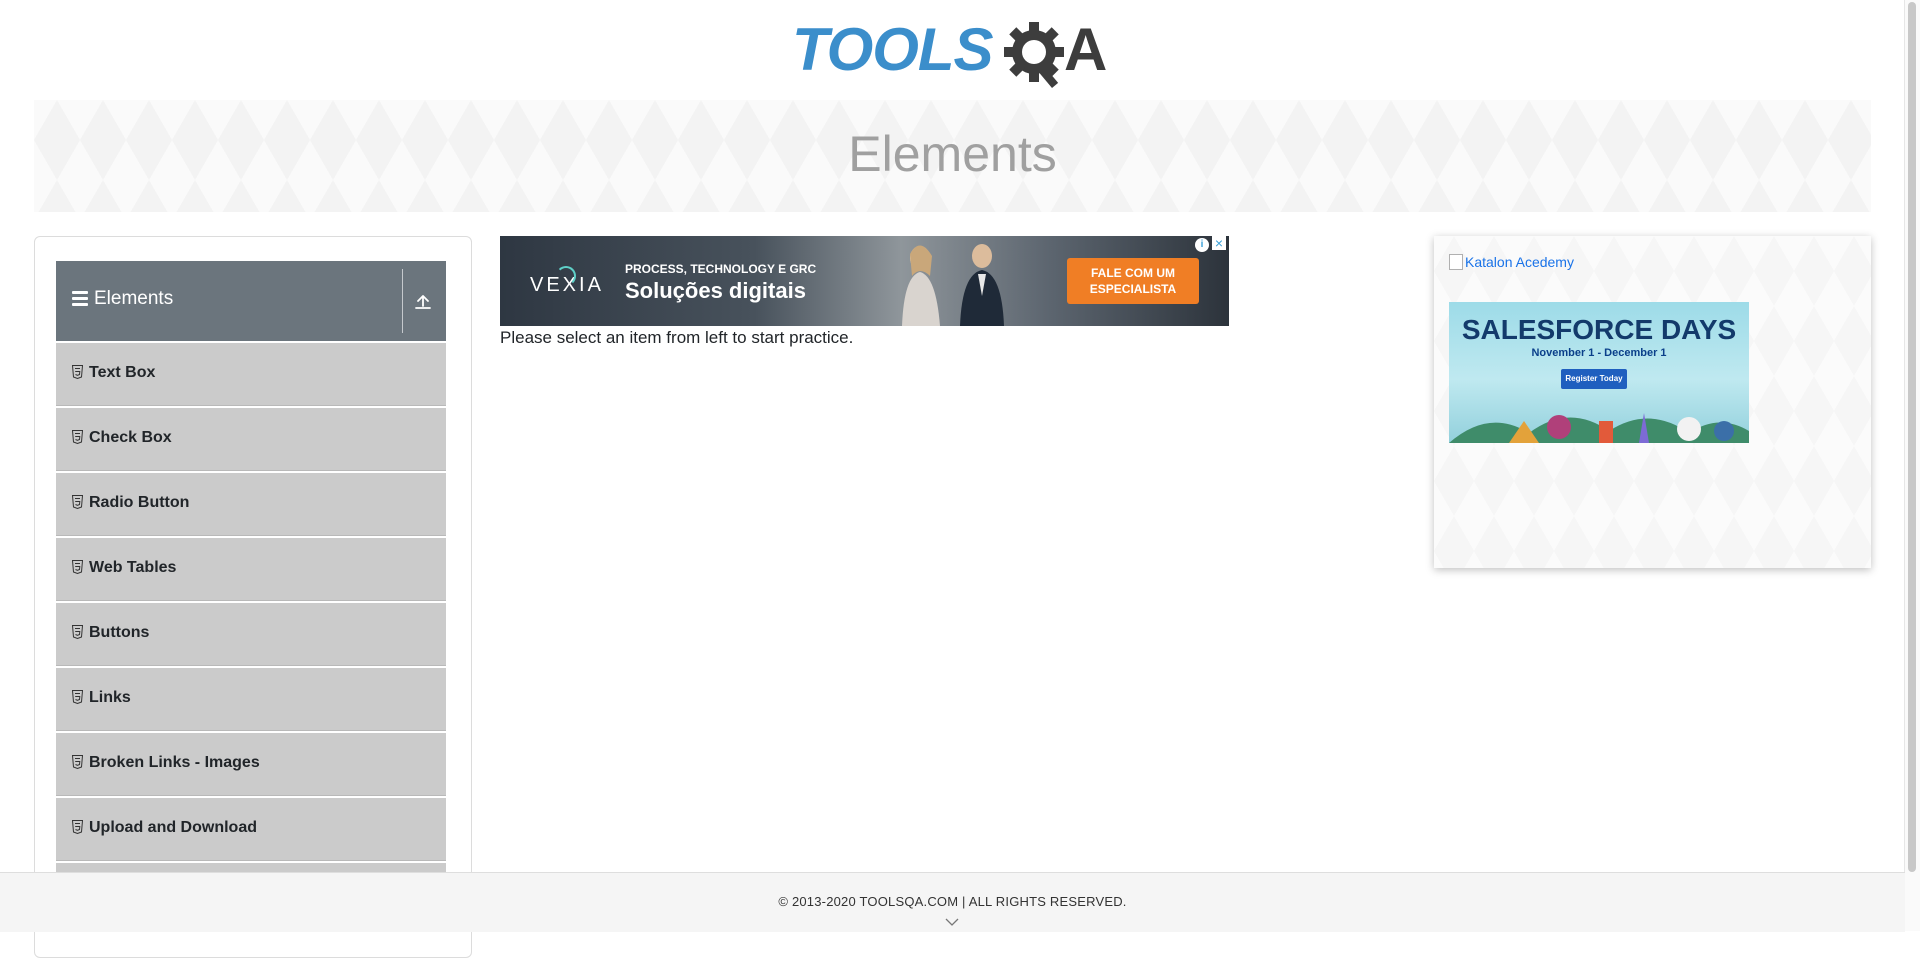  I want to click on ad-headline: Soluções digitais, so click(715, 290).